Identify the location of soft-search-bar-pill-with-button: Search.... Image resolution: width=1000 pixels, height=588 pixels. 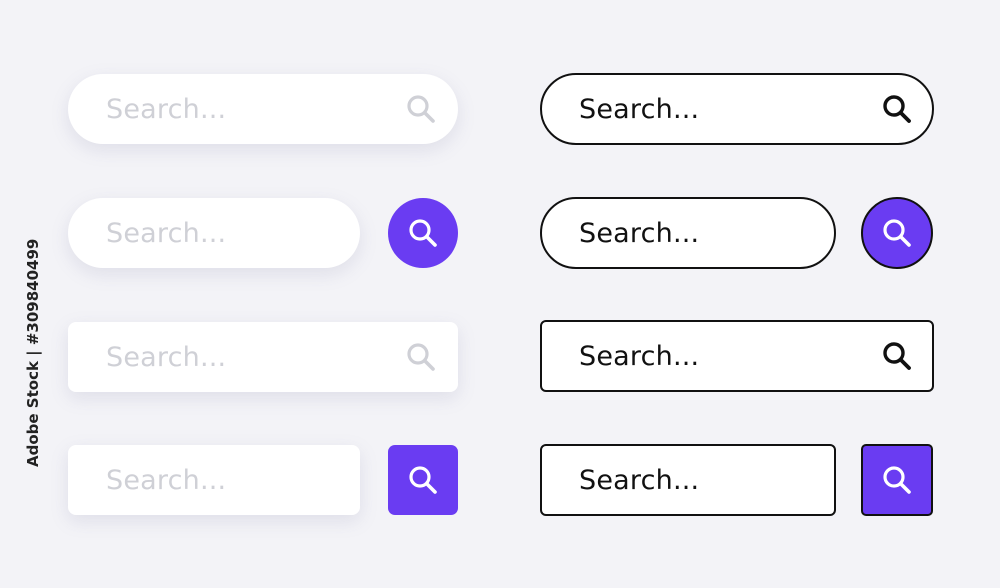
(214, 233).